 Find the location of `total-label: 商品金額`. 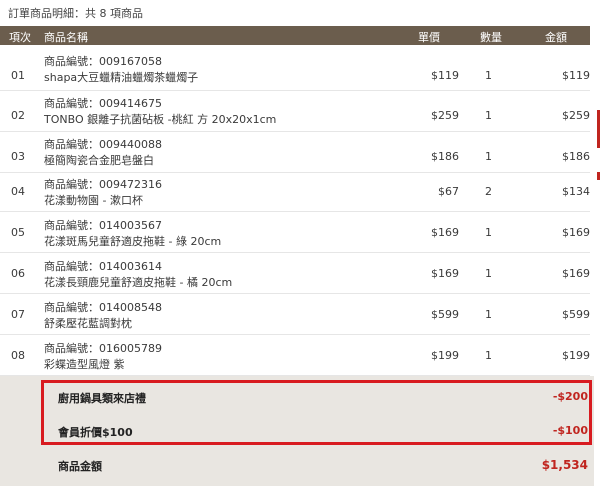

total-label: 商品金額 is located at coordinates (80, 466).